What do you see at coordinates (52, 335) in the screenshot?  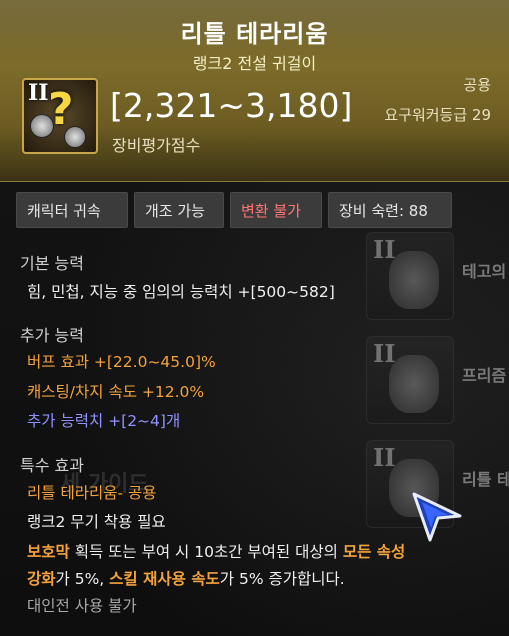 I see `extra-ability-title: 추가 능력` at bounding box center [52, 335].